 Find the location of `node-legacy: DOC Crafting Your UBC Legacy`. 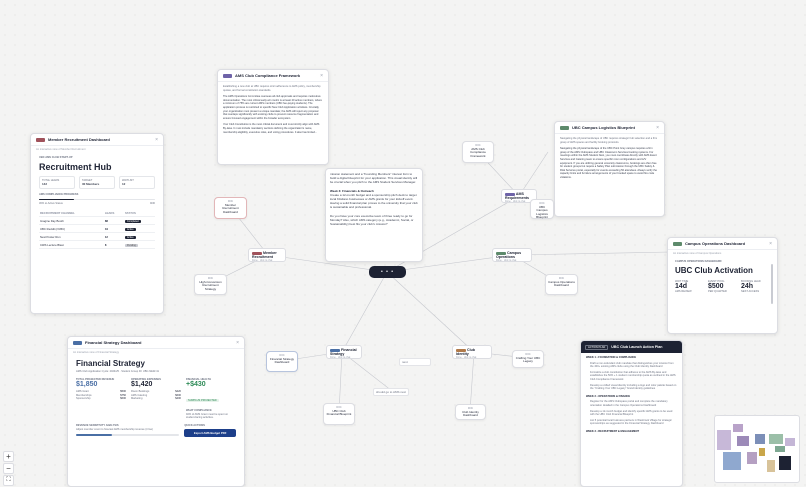

node-legacy: DOC Crafting Your UBC Legacy is located at coordinates (528, 359).